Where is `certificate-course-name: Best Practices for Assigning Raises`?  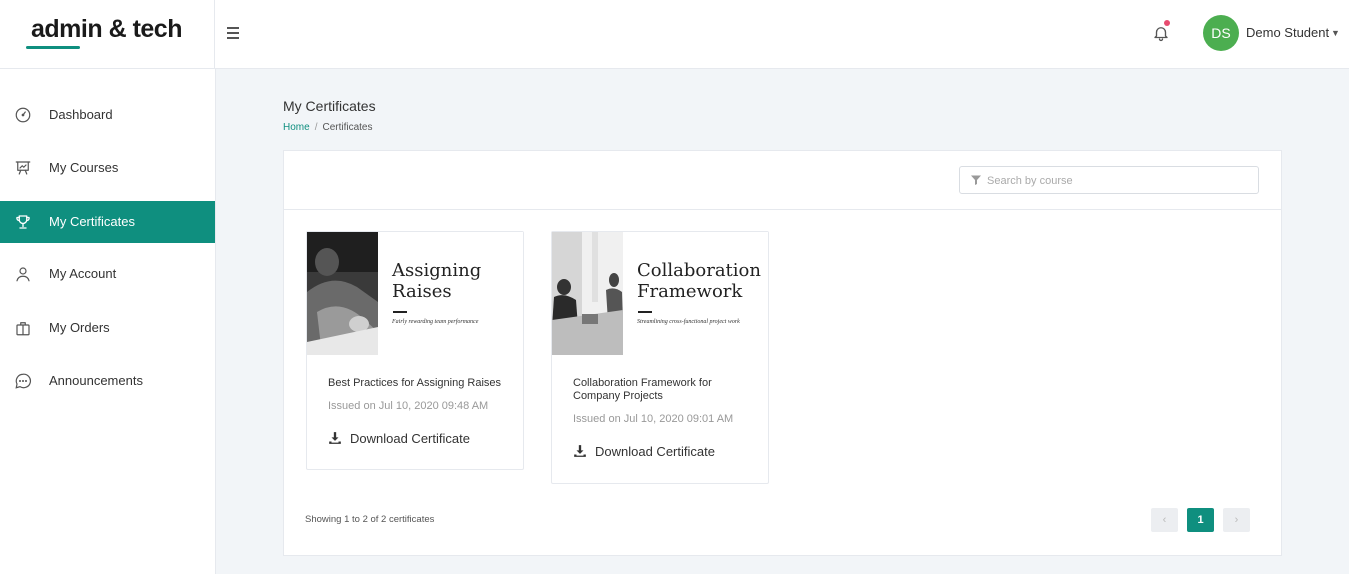
certificate-course-name: Best Practices for Assigning Raises is located at coordinates (415, 383).